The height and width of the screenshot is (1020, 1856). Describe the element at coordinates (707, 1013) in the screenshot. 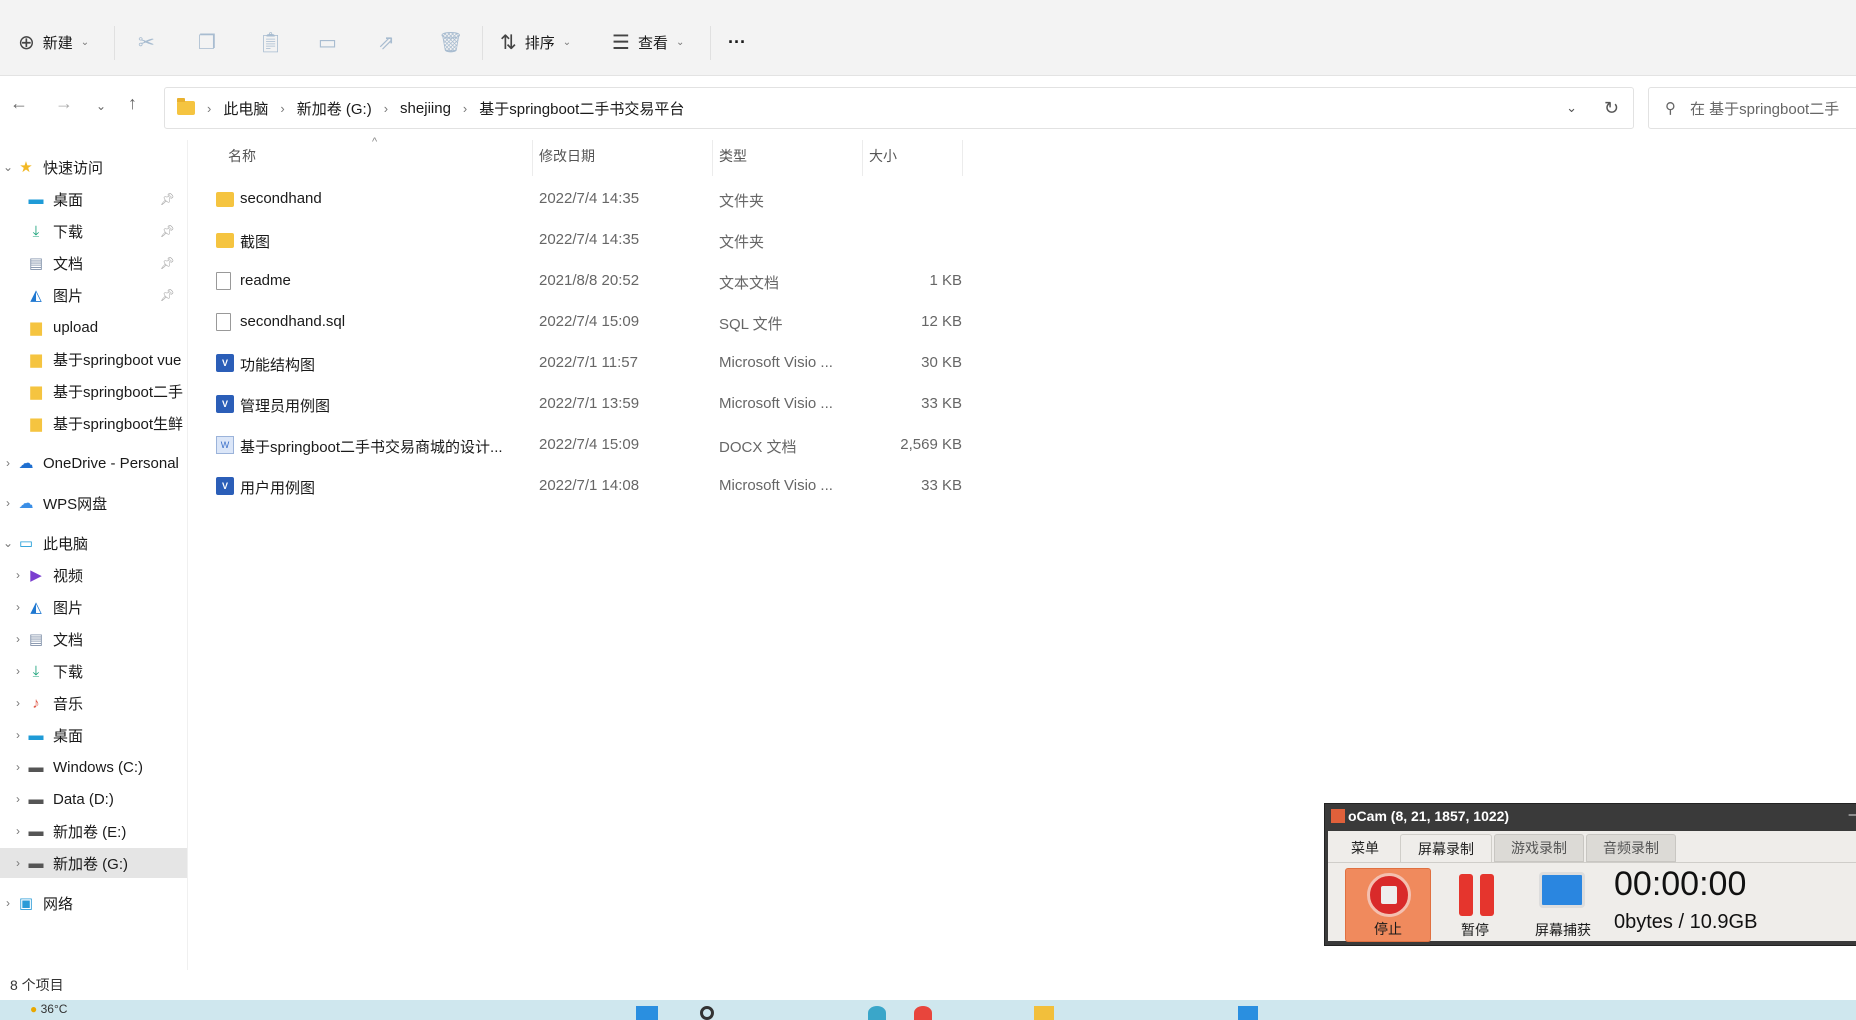

I see `search-taskbar-icon` at that location.